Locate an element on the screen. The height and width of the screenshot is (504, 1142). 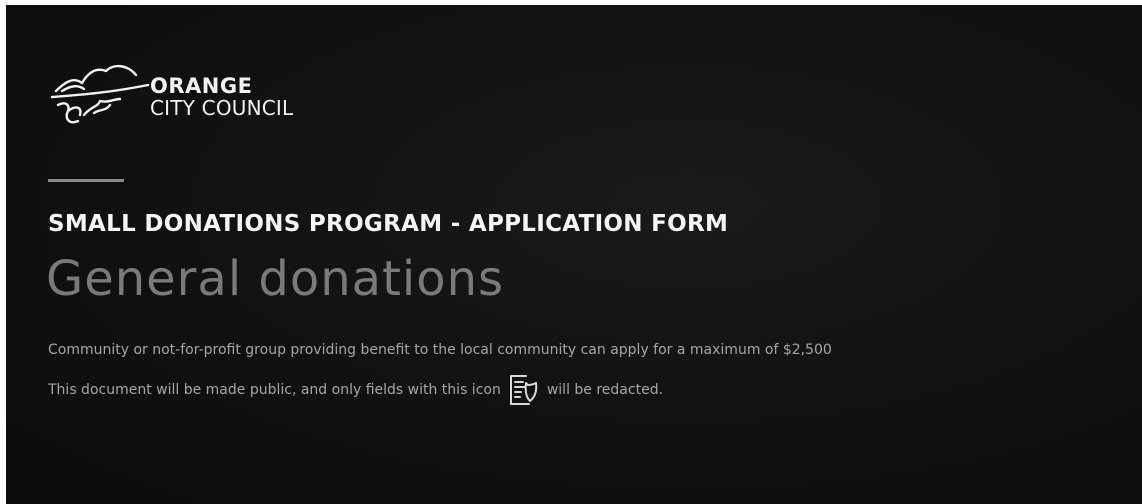
redacted-document-icon is located at coordinates (523, 390).